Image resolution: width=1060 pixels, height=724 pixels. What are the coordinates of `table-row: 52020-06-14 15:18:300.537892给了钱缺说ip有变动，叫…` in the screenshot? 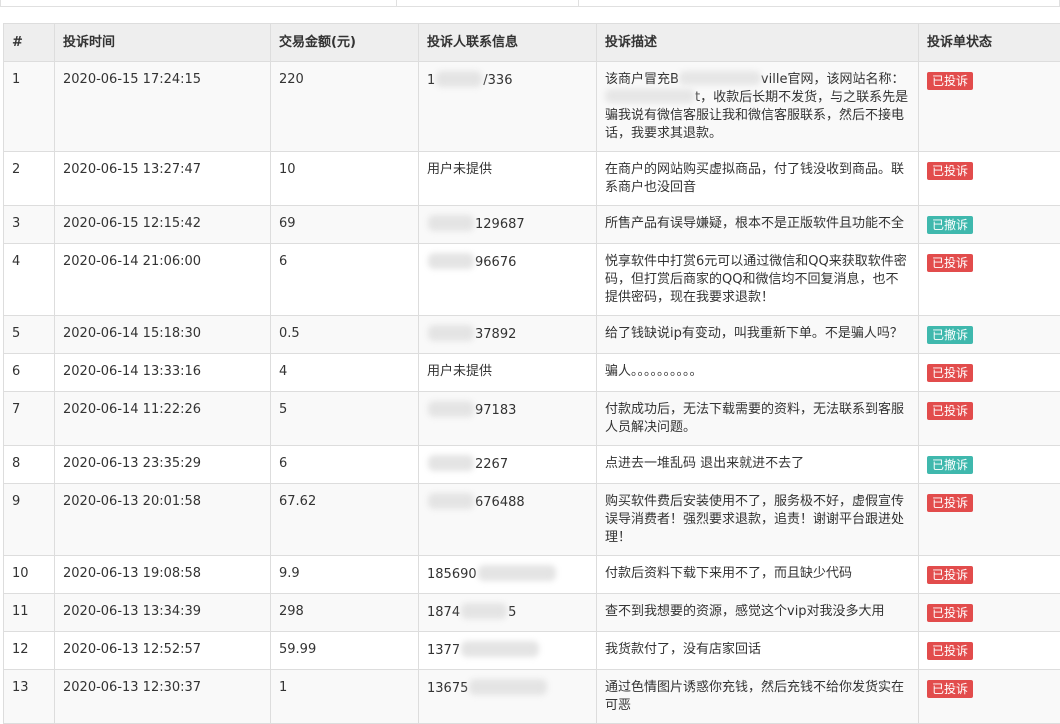 It's located at (532, 335).